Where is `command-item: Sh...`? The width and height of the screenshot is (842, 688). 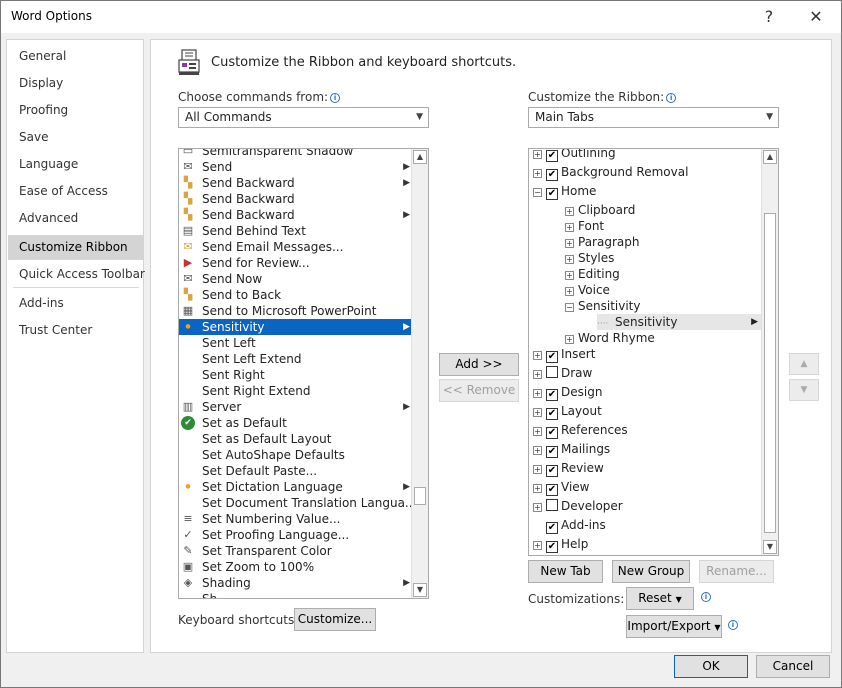 command-item: Sh... is located at coordinates (295, 594).